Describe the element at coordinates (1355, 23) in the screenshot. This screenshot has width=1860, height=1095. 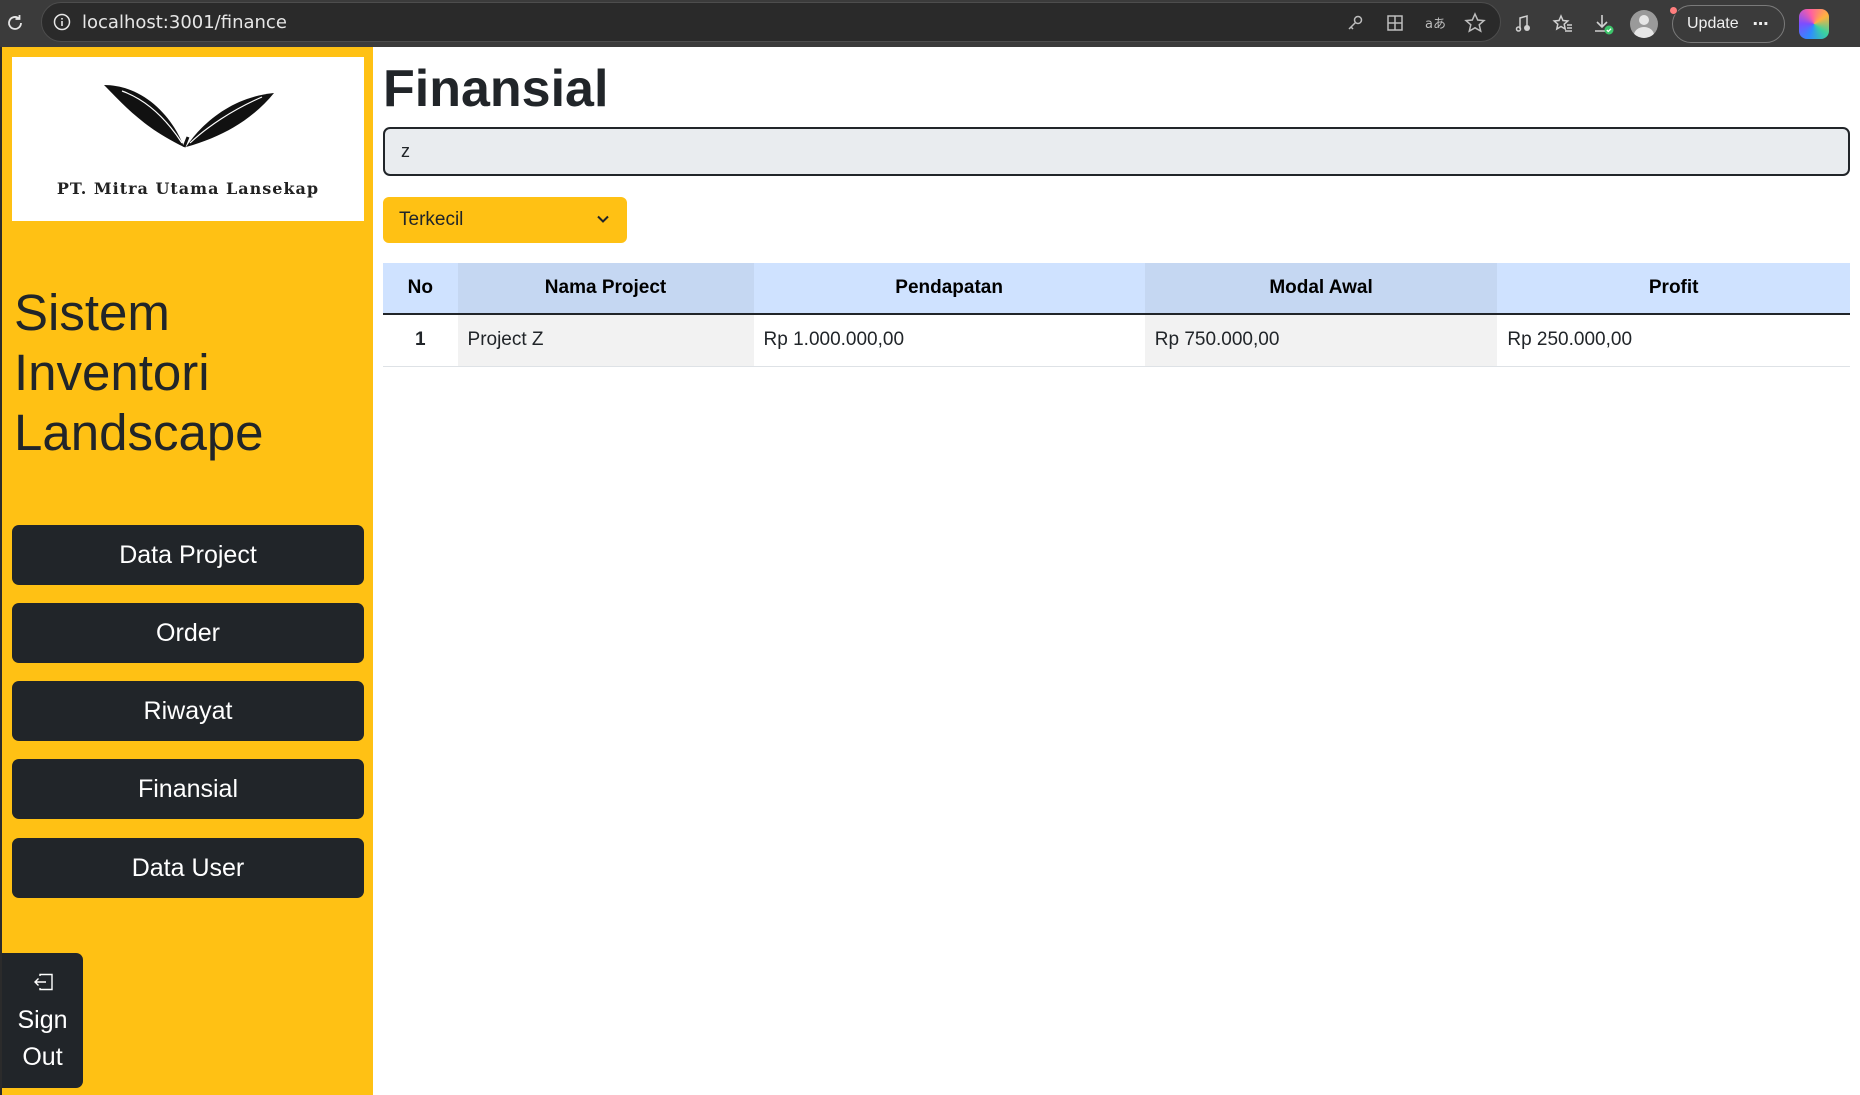
I see `key-icon` at that location.